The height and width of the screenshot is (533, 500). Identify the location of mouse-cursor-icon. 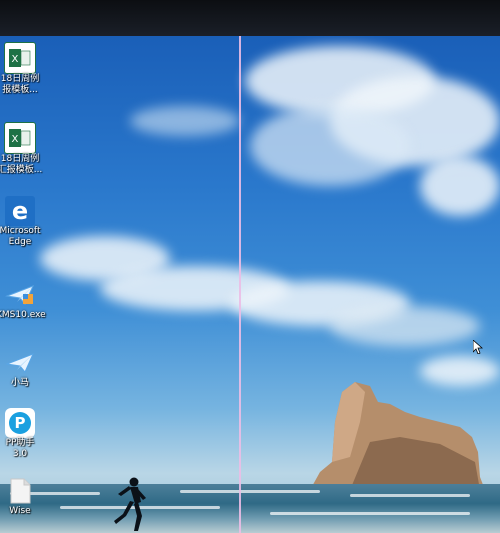
(478, 347).